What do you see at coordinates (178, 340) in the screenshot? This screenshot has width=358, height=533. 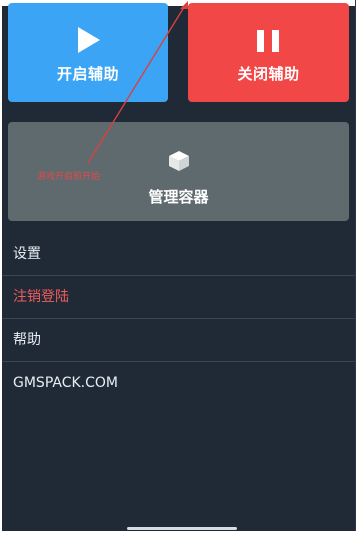 I see `menu-item-help: 帮助` at bounding box center [178, 340].